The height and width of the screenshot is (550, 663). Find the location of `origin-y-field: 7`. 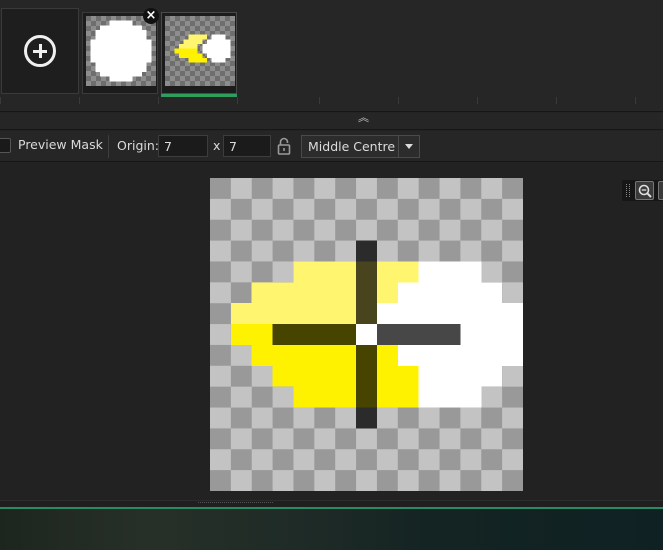

origin-y-field: 7 is located at coordinates (247, 146).